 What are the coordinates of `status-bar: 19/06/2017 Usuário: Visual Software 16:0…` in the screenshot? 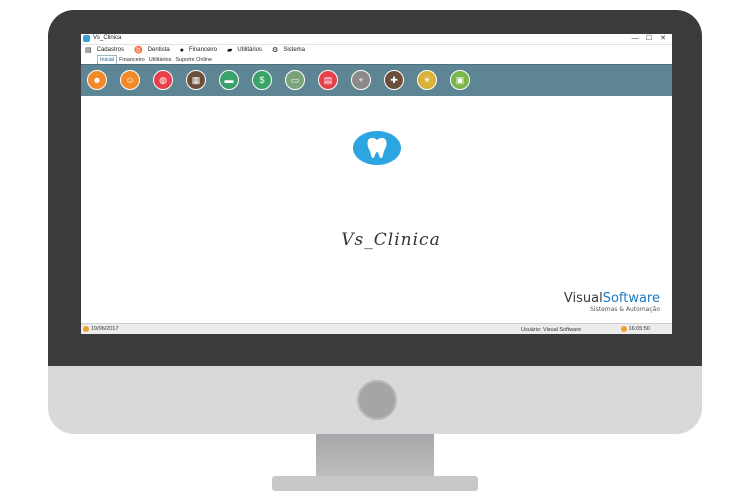 It's located at (376, 328).